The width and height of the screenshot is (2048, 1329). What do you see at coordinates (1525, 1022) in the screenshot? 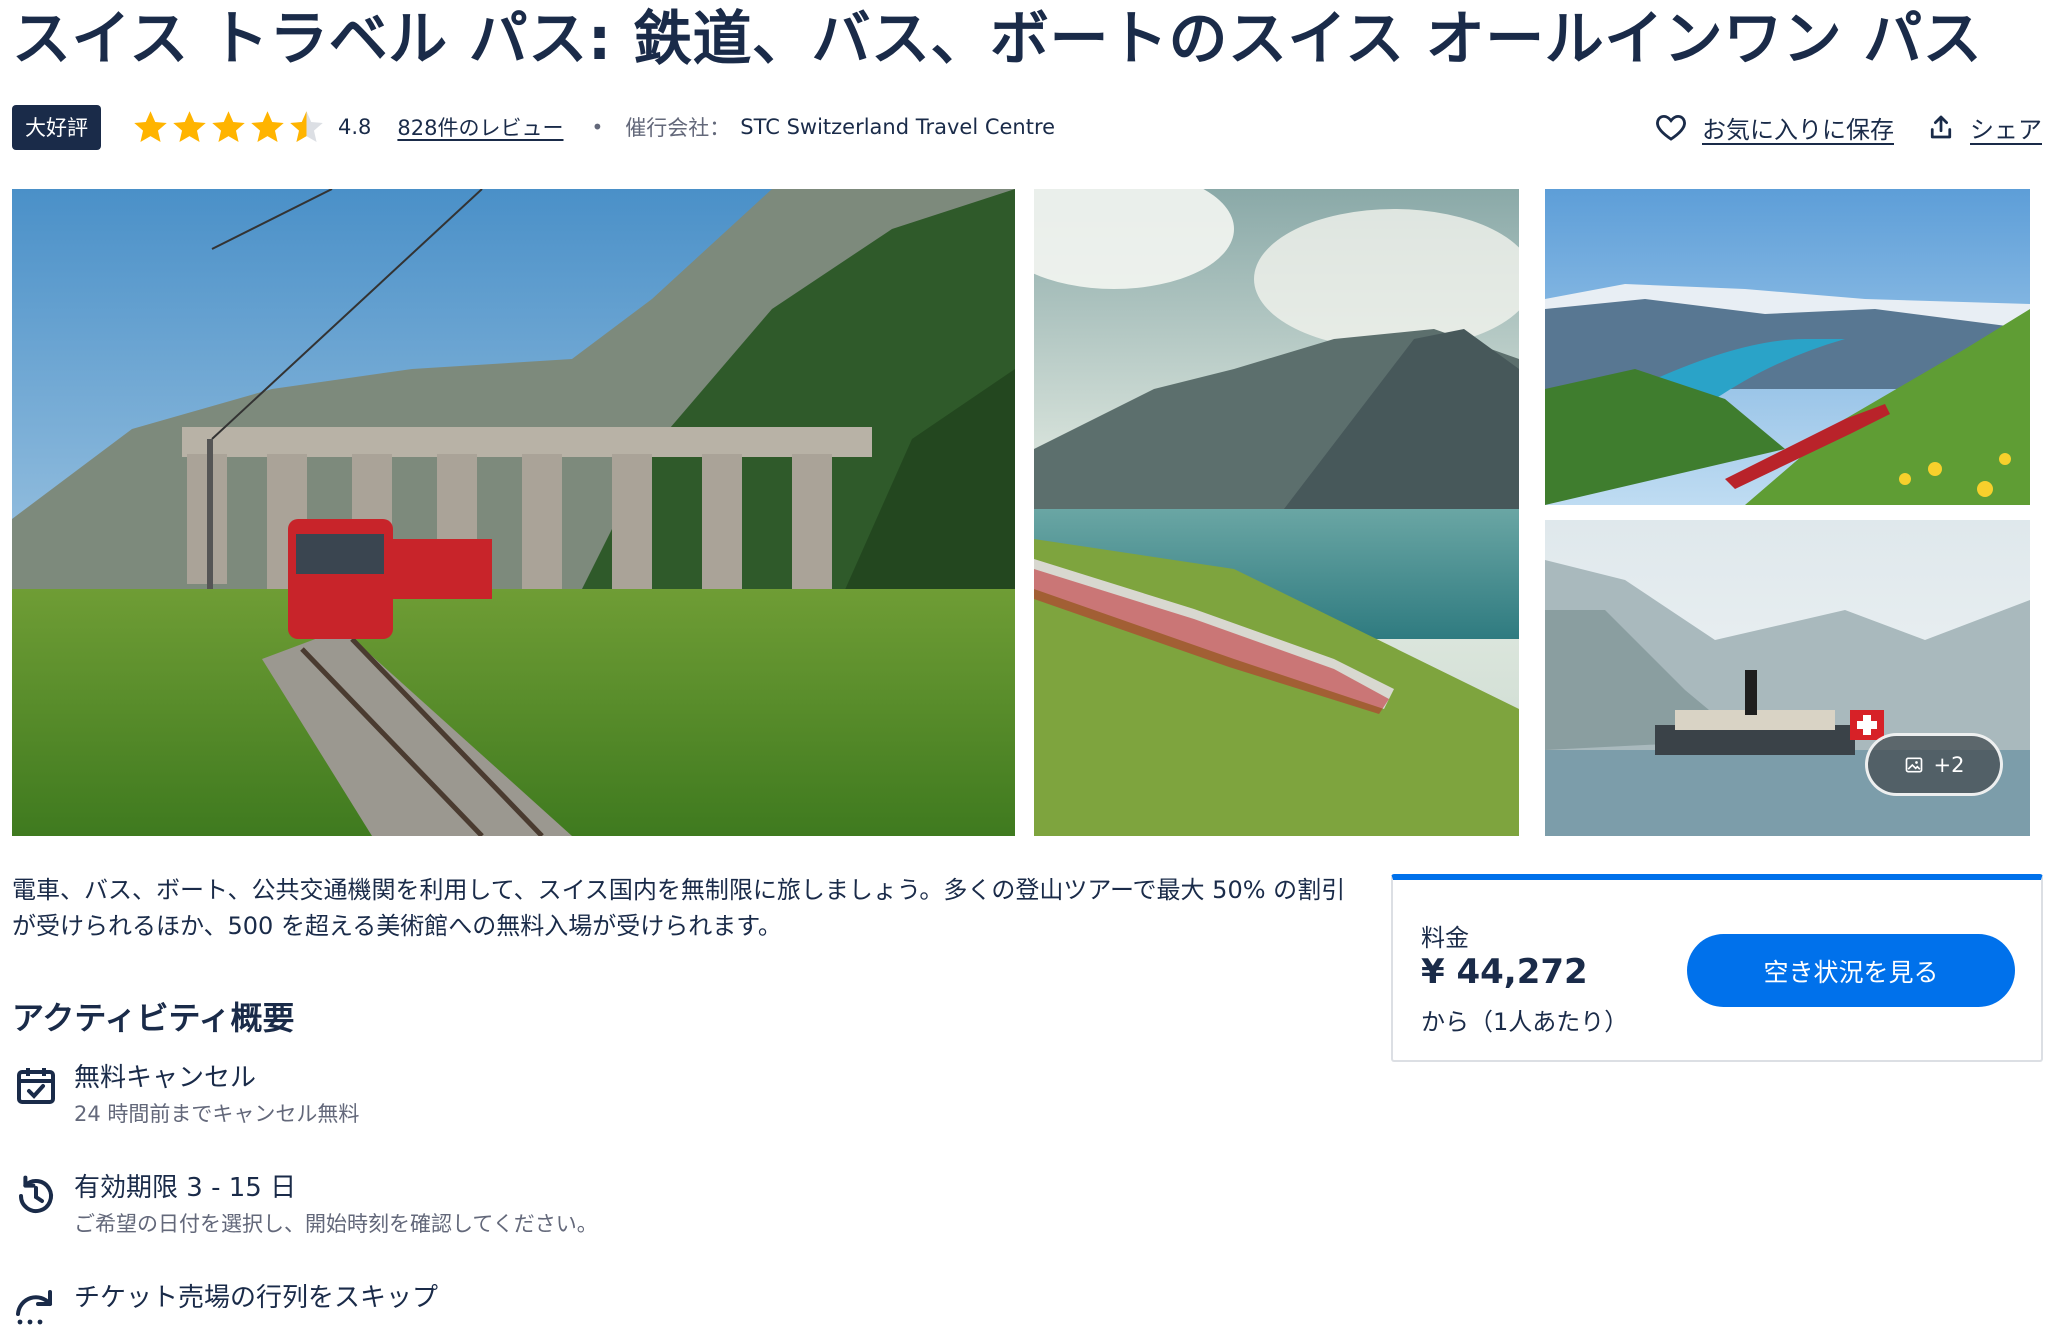
I see `price-per-person: から（1人あたり）` at bounding box center [1525, 1022].